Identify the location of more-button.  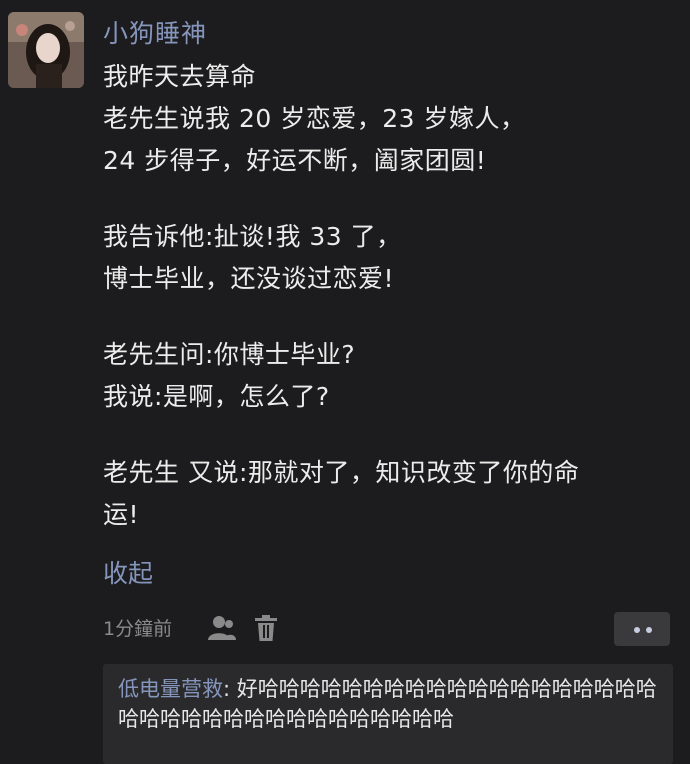
(642, 629).